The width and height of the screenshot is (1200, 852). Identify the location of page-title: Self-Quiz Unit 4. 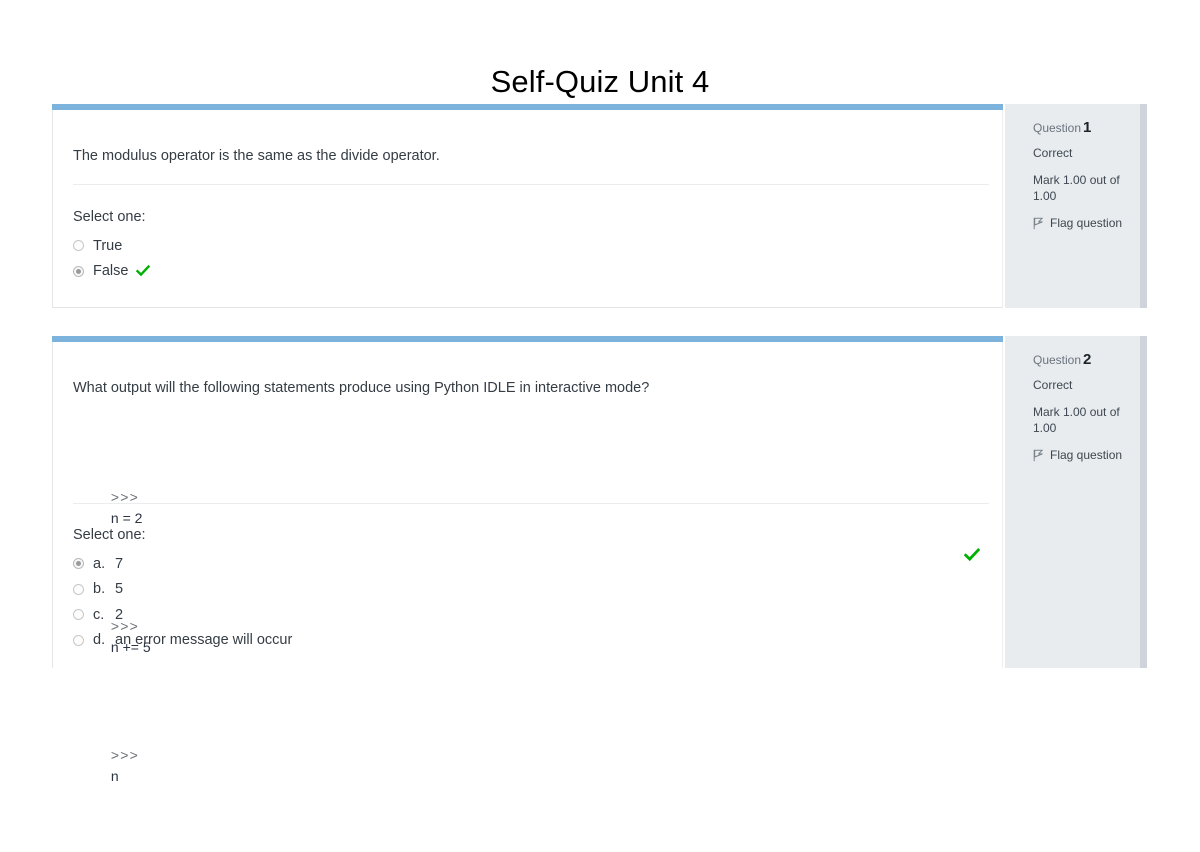
(600, 81).